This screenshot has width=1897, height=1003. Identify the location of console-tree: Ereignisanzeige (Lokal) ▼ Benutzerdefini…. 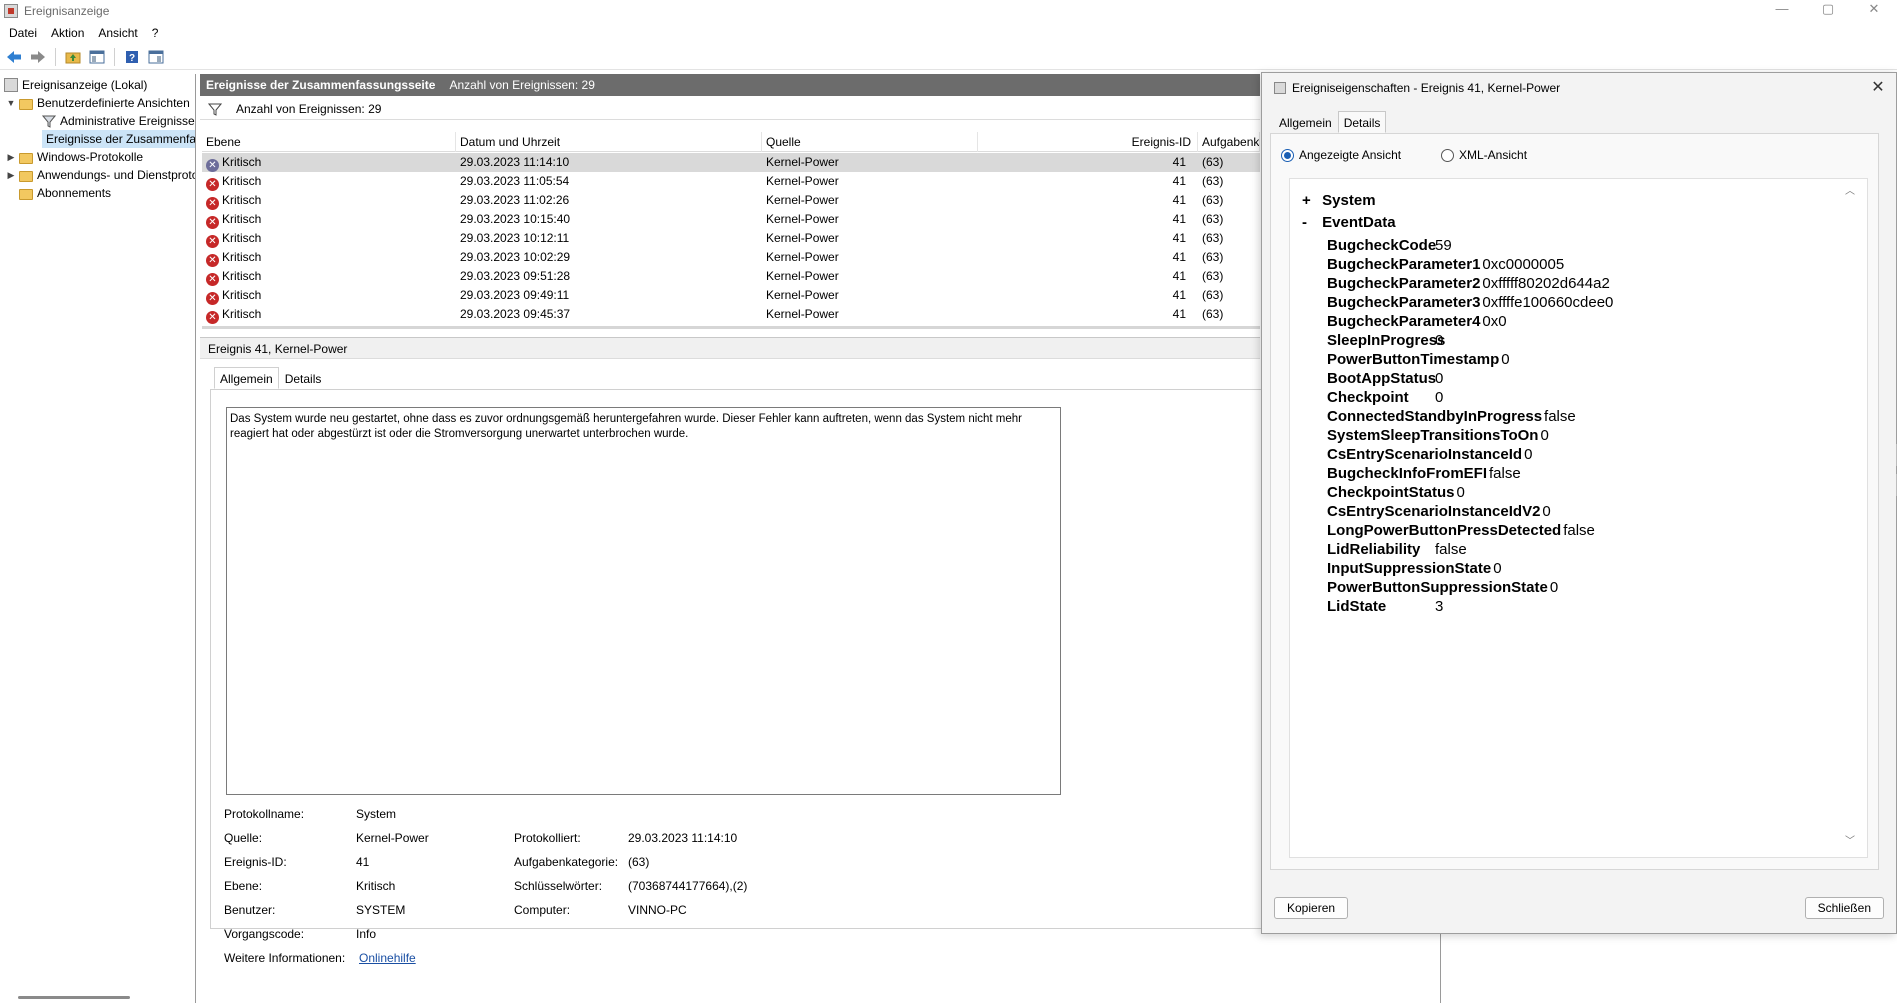
(98, 538).